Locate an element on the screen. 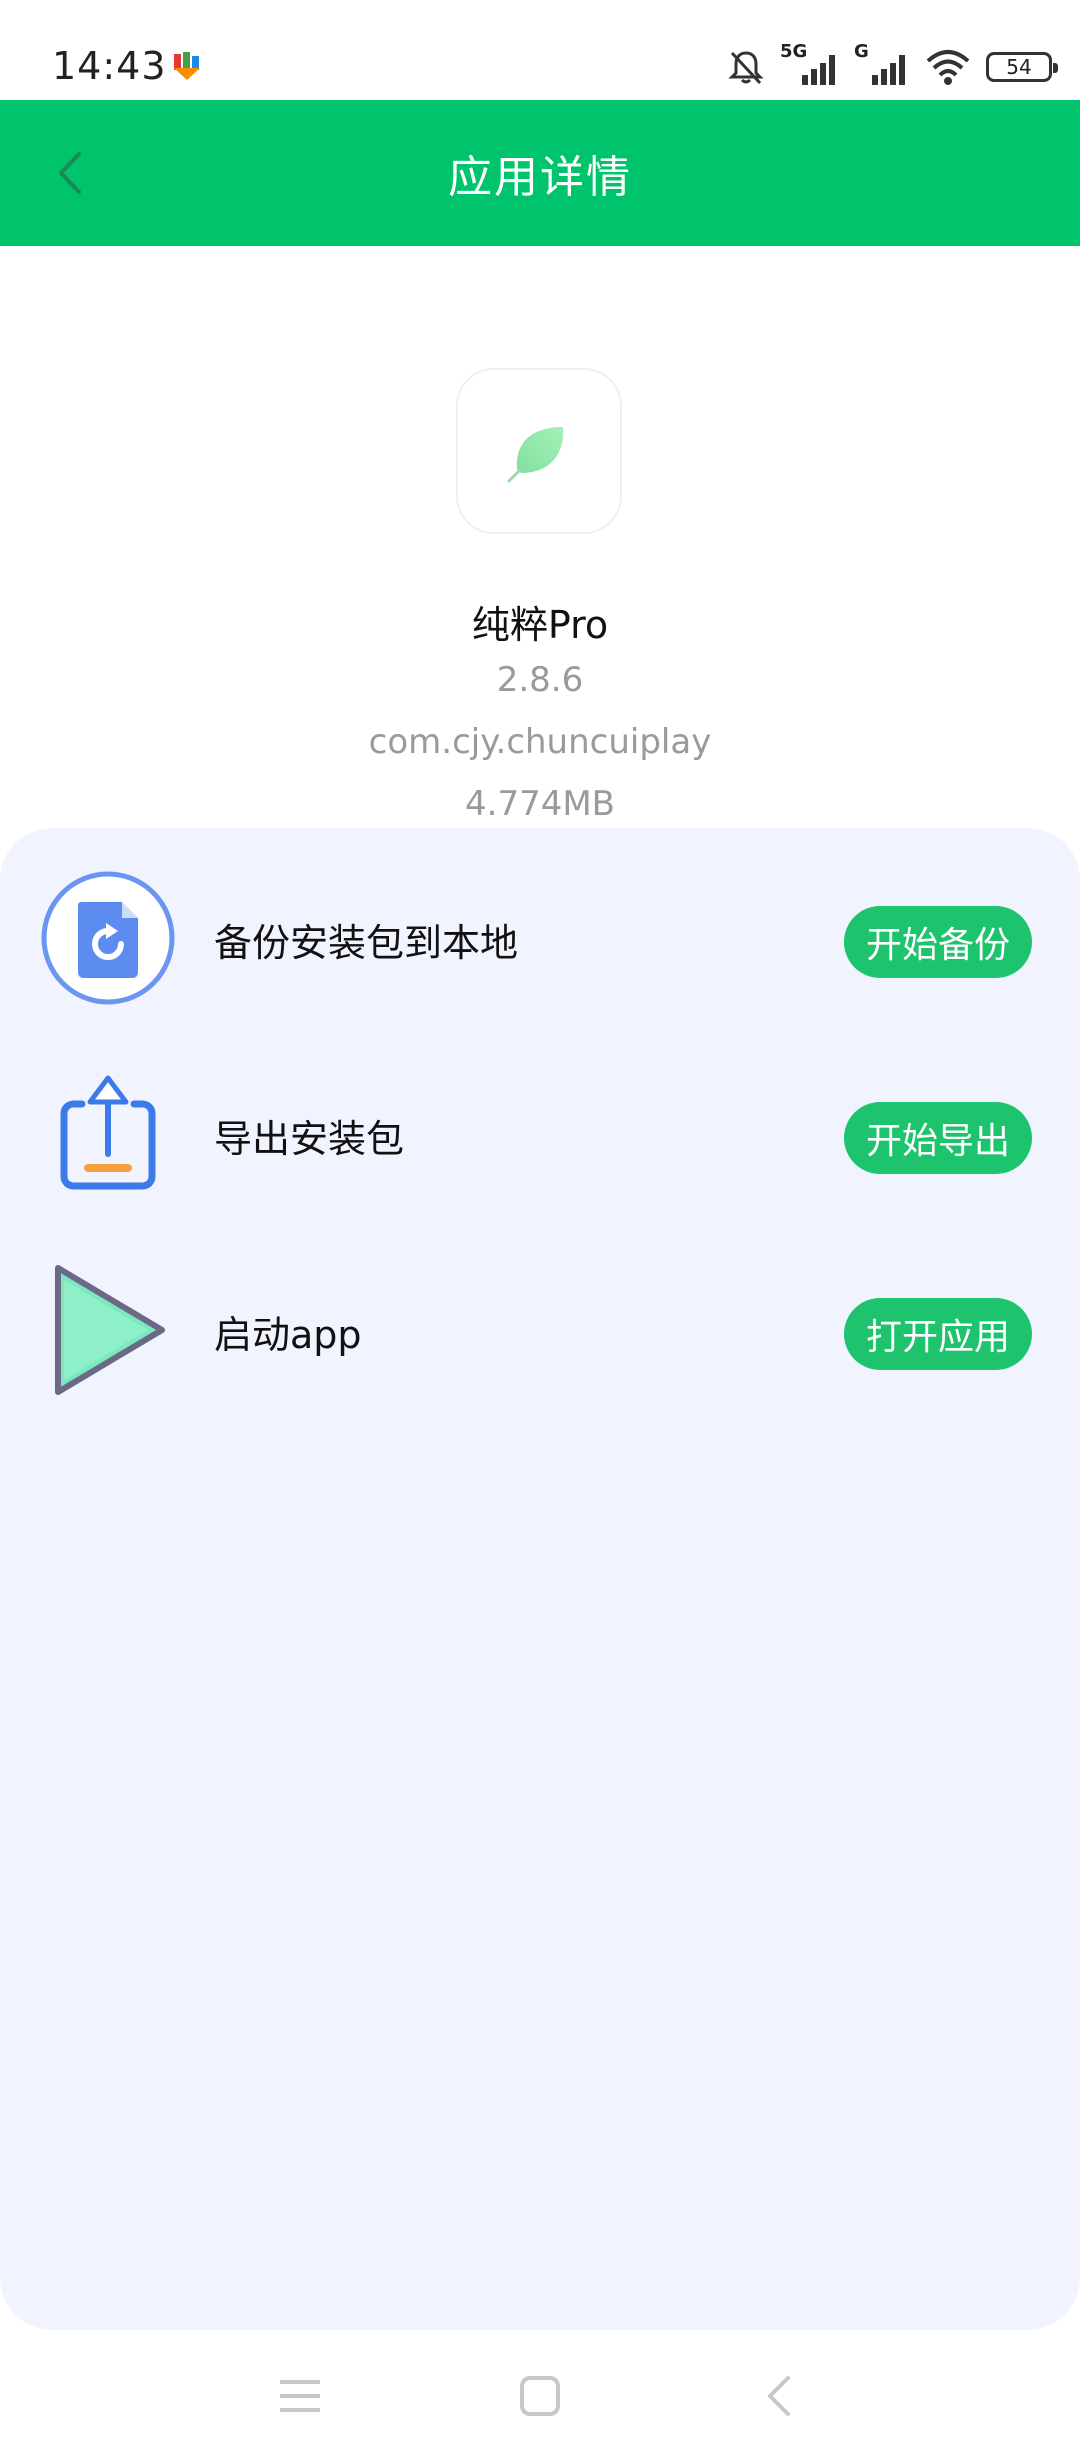  leaf-icon is located at coordinates (535, 455).